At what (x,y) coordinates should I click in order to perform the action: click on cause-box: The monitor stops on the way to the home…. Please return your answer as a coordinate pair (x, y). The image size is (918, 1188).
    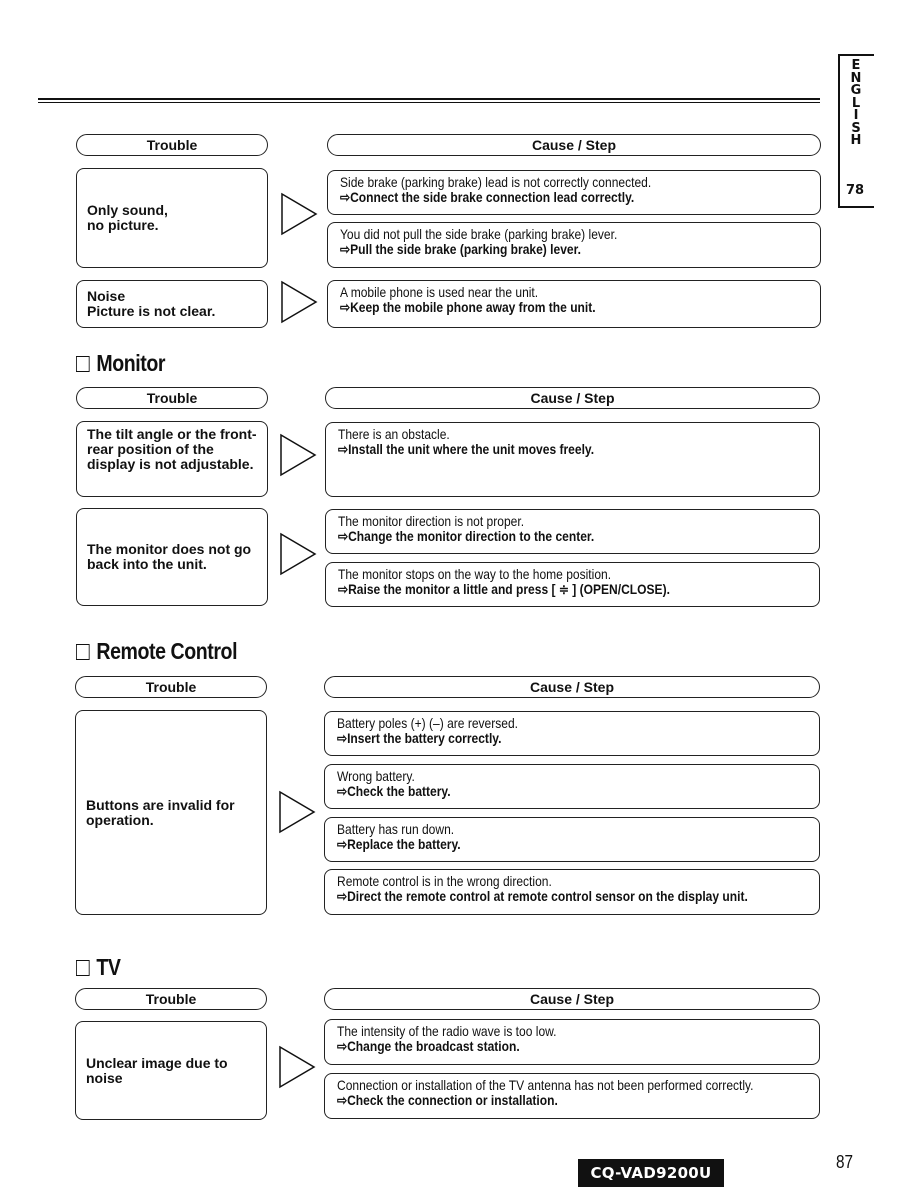
    Looking at the image, I should click on (572, 584).